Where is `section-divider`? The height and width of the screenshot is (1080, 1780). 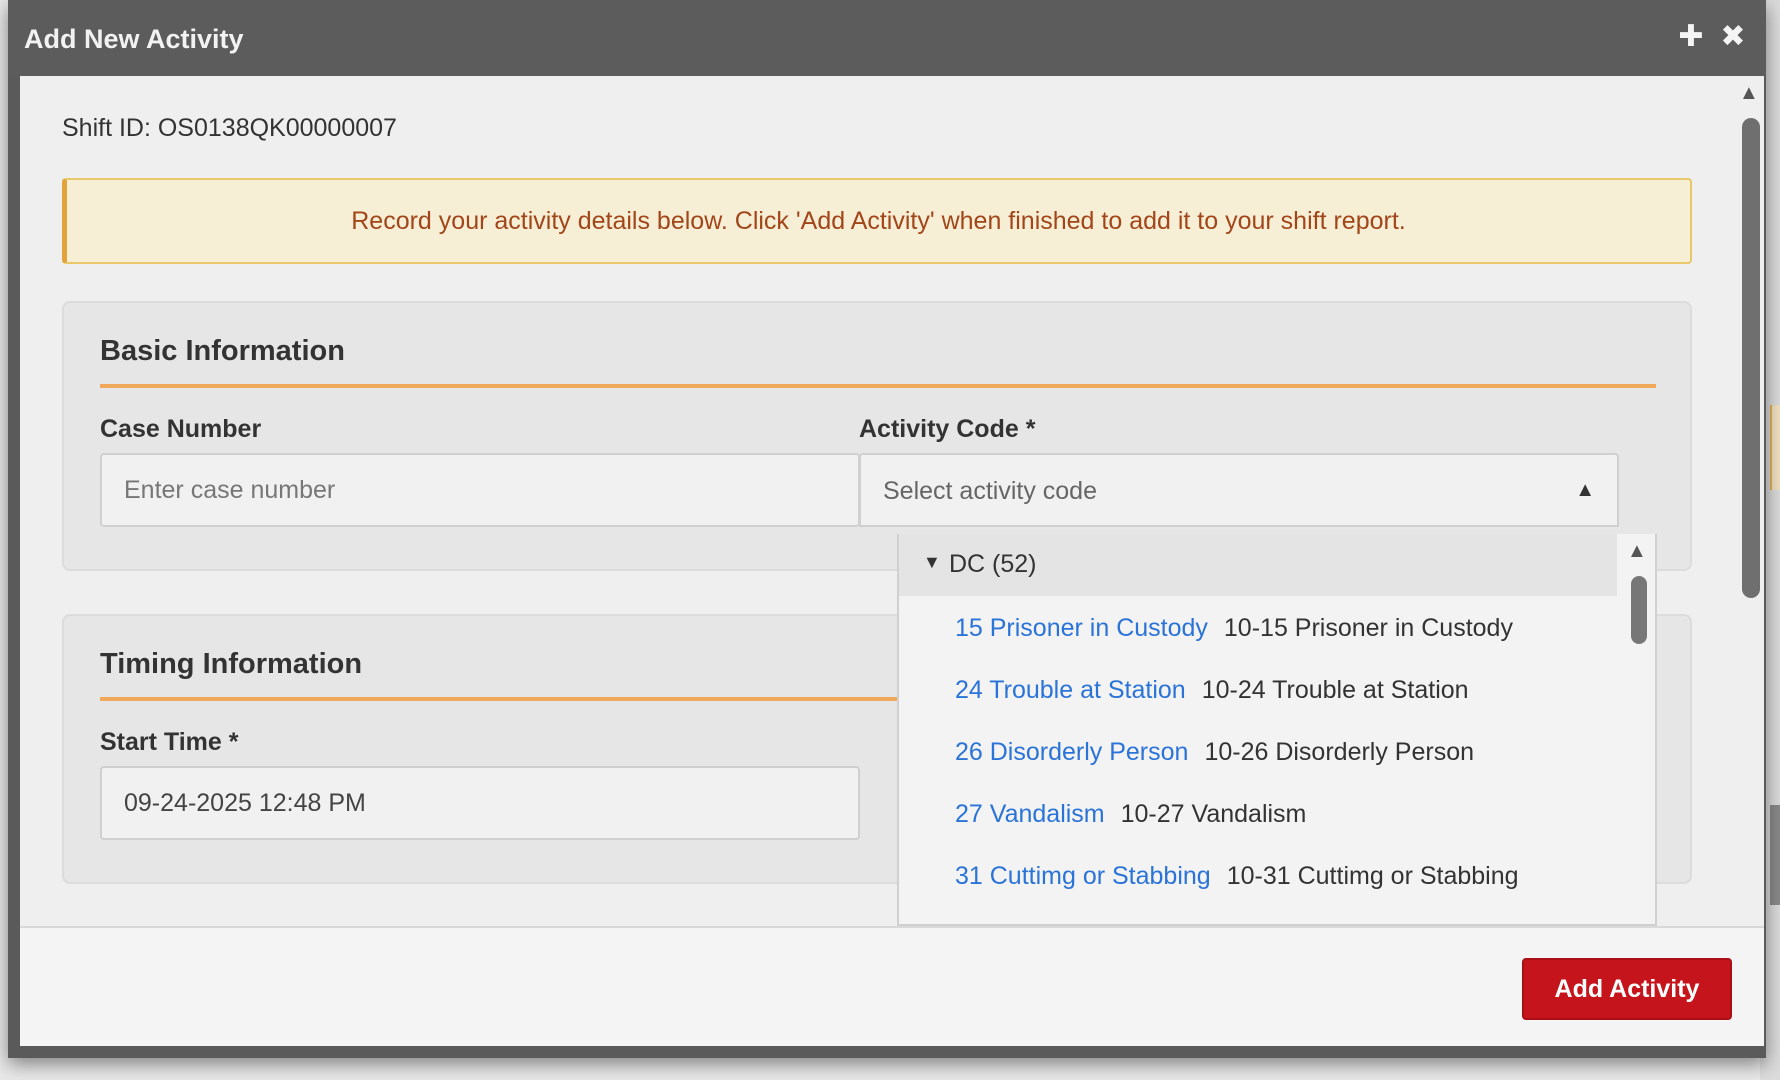
section-divider is located at coordinates (878, 386).